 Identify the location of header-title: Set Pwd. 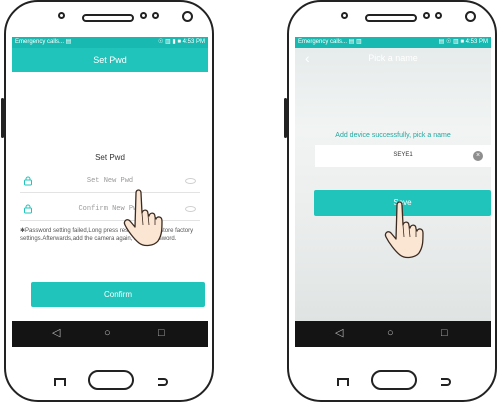
(110, 60).